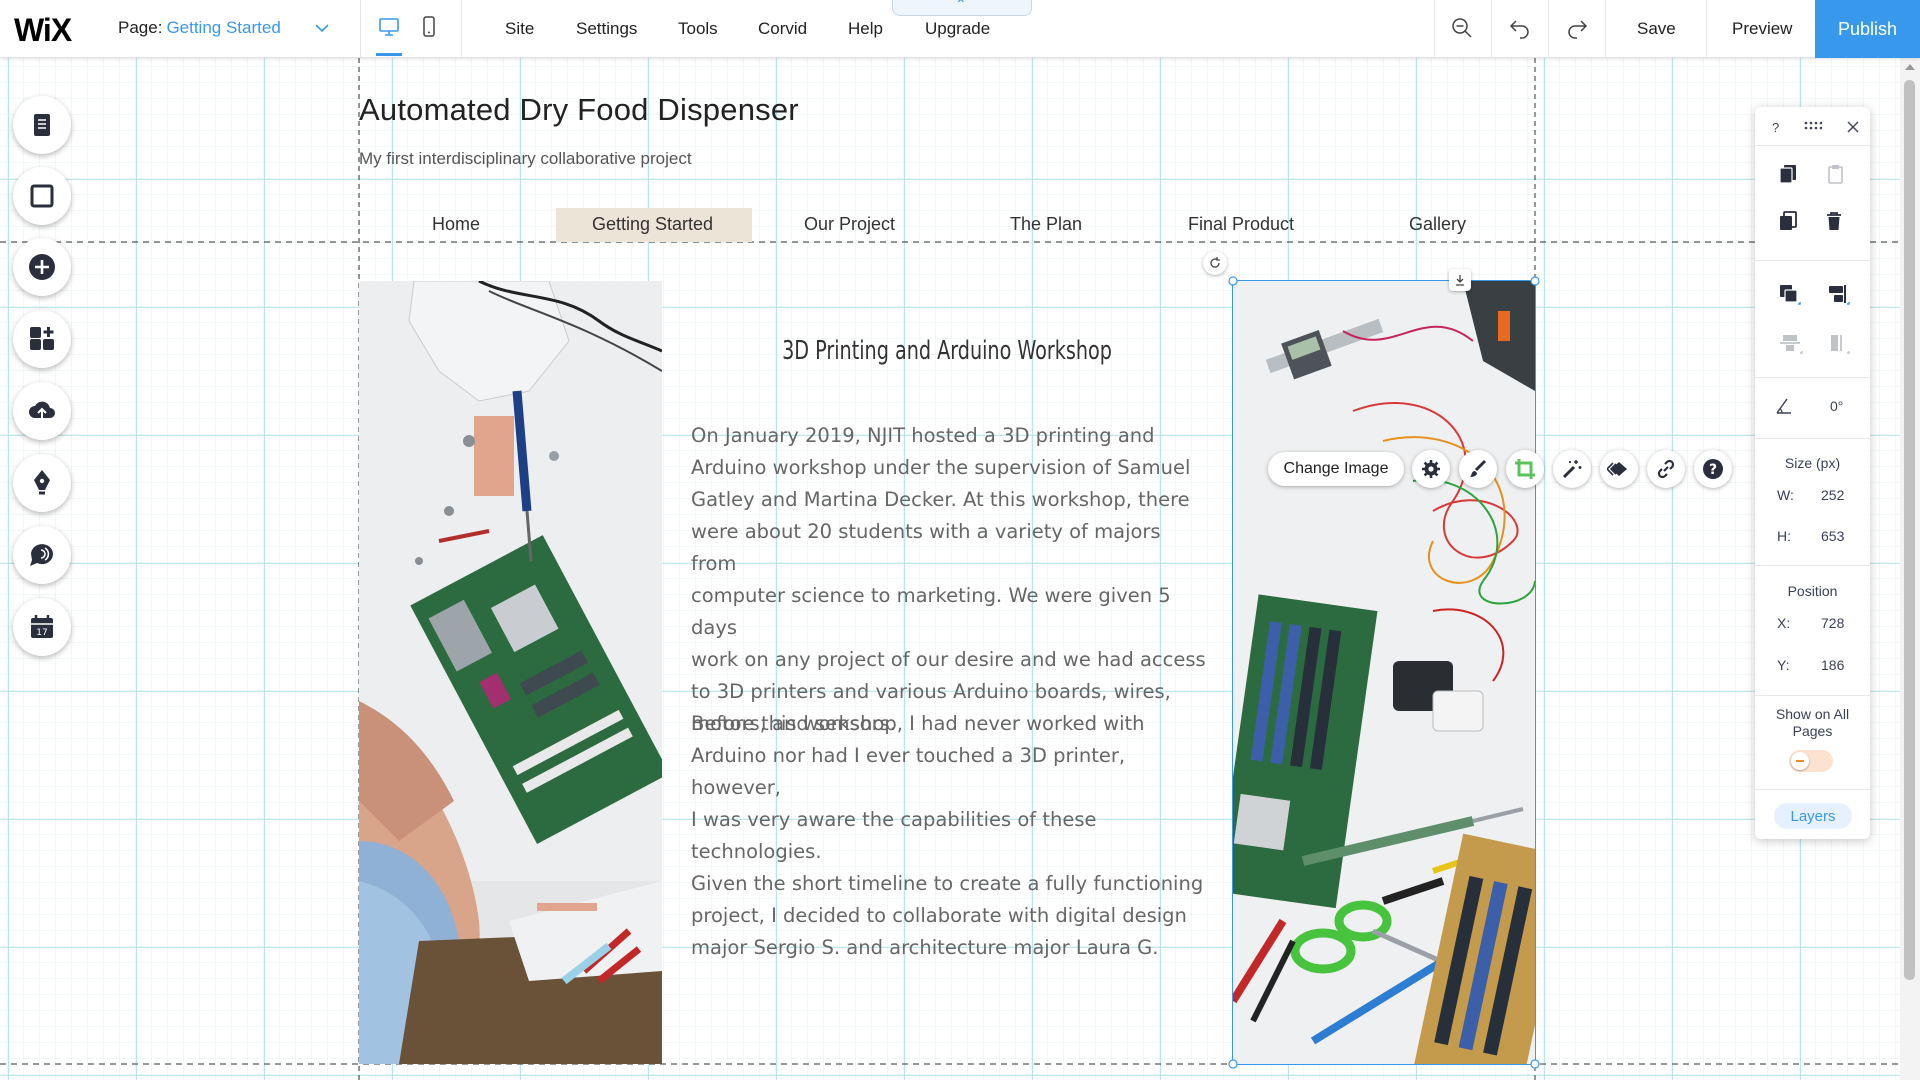 This screenshot has width=1920, height=1090. I want to click on link-button, so click(1666, 469).